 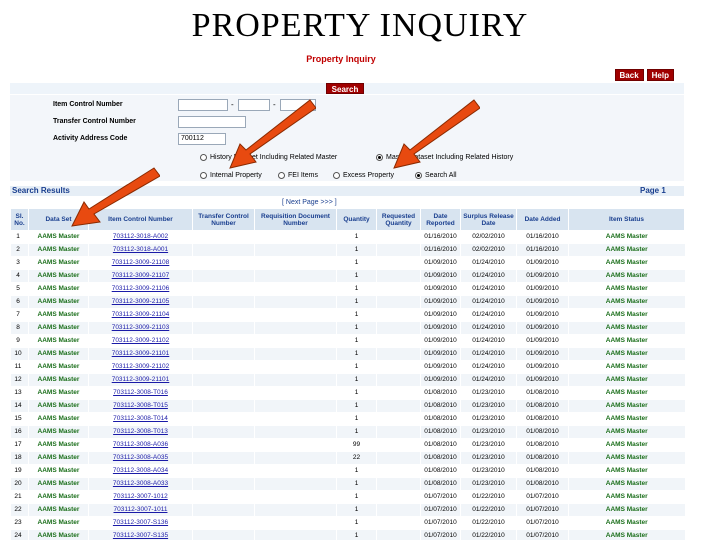 I want to click on cell-item-control-number: 703112-3009-21103, so click(x=140, y=328).